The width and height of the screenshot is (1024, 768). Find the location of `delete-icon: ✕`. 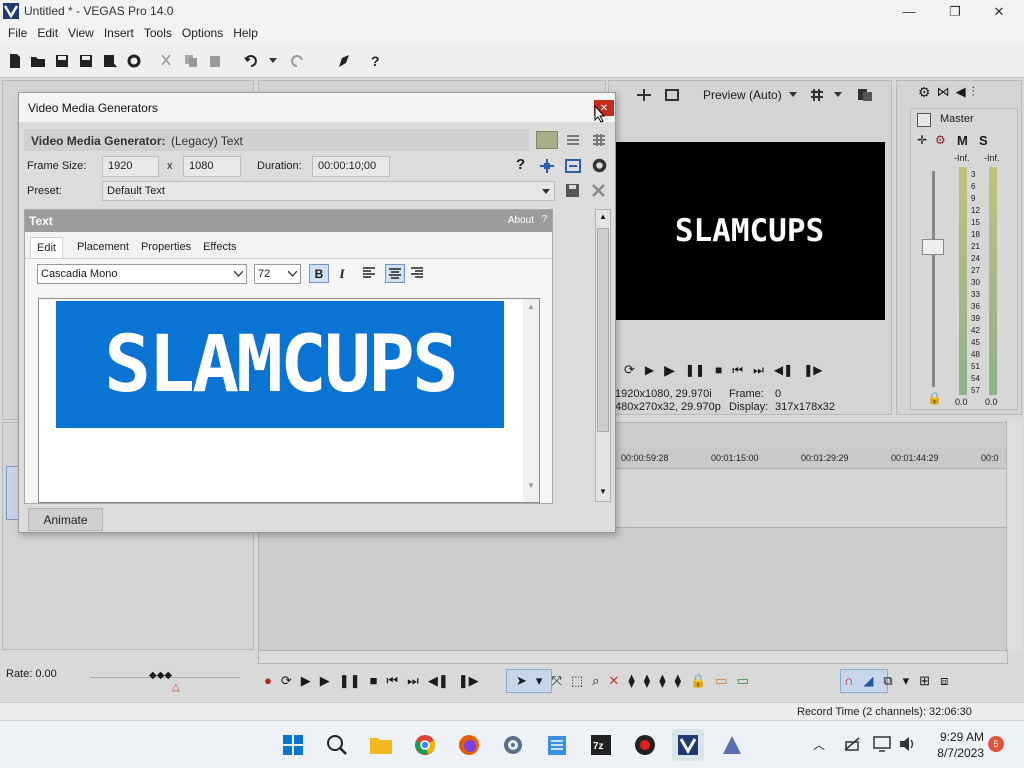

delete-icon: ✕ is located at coordinates (613, 681).